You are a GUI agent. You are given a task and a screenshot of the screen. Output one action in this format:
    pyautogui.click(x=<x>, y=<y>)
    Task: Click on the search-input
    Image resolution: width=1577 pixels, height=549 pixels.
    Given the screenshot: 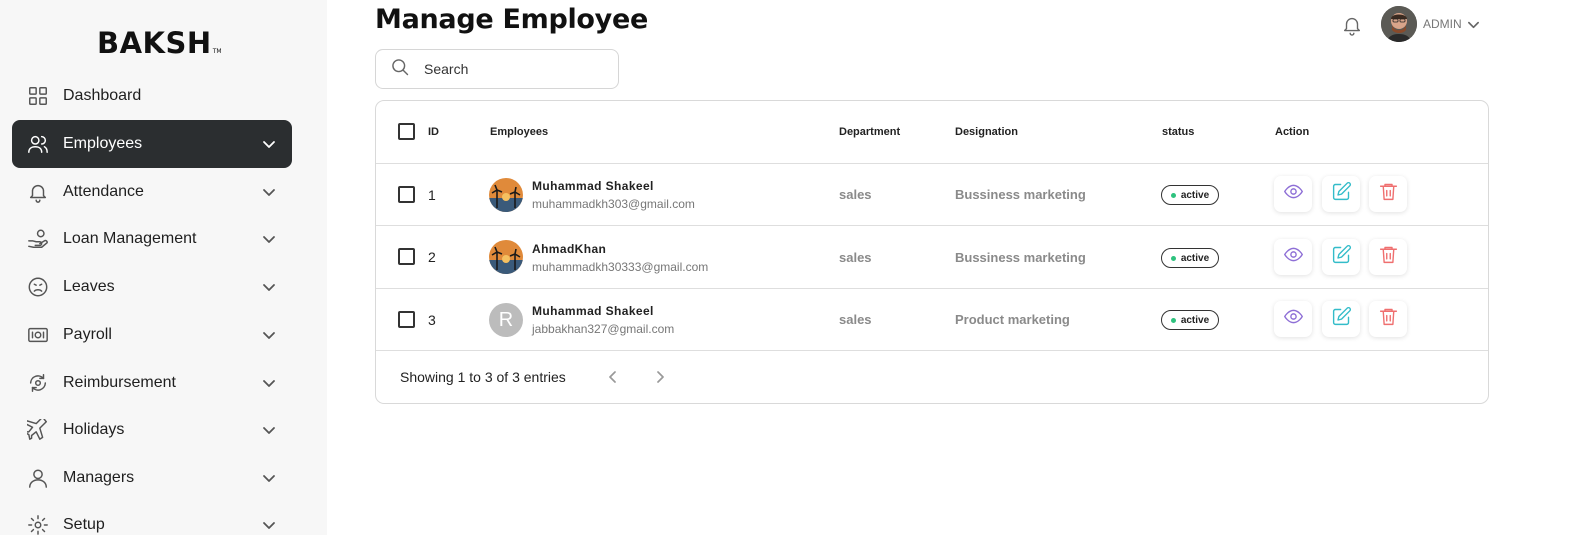 What is the action you would take?
    pyautogui.click(x=514, y=69)
    